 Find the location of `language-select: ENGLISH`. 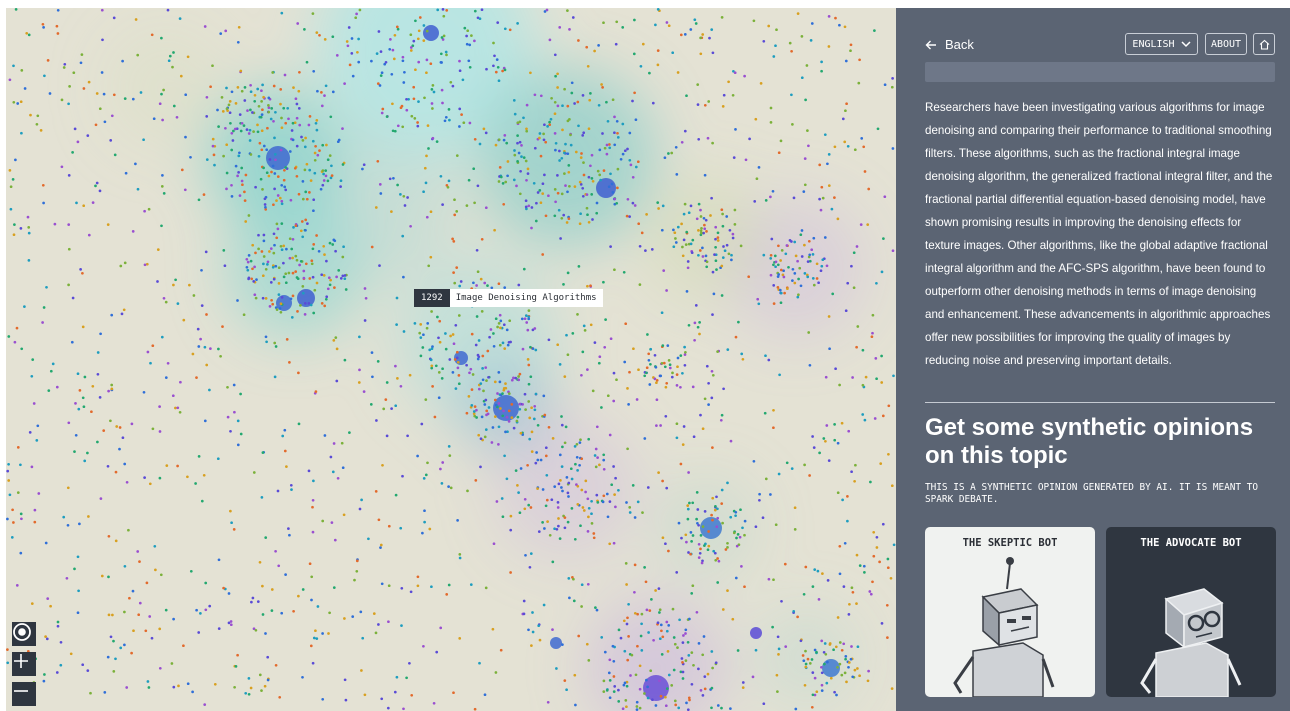

language-select: ENGLISH is located at coordinates (1161, 44).